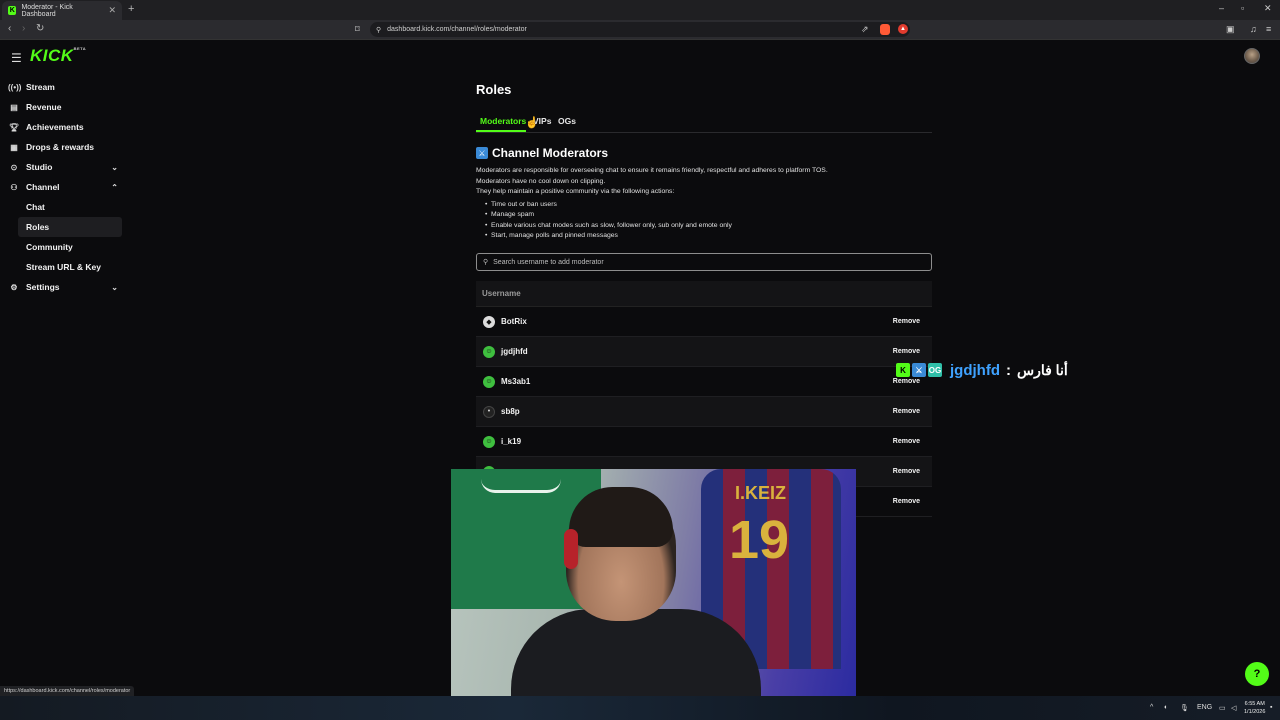  Describe the element at coordinates (704, 294) in the screenshot. I see `table-header: Username` at that location.